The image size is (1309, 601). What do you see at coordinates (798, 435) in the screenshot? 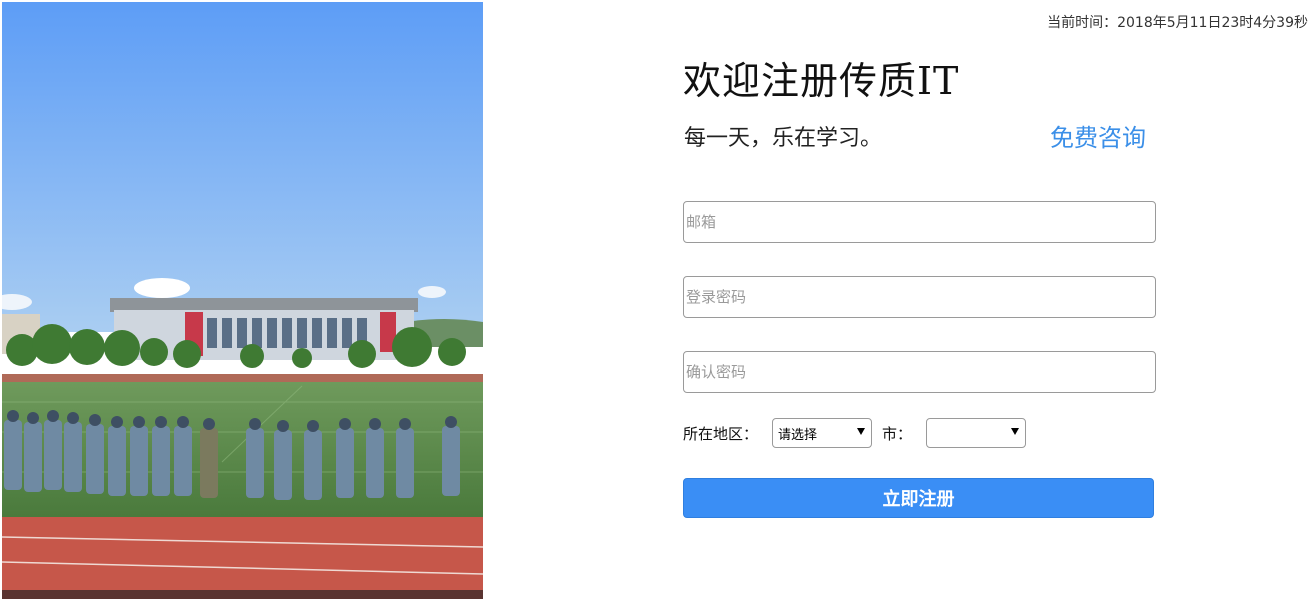
I see `province-selected-value: 请选择` at bounding box center [798, 435].